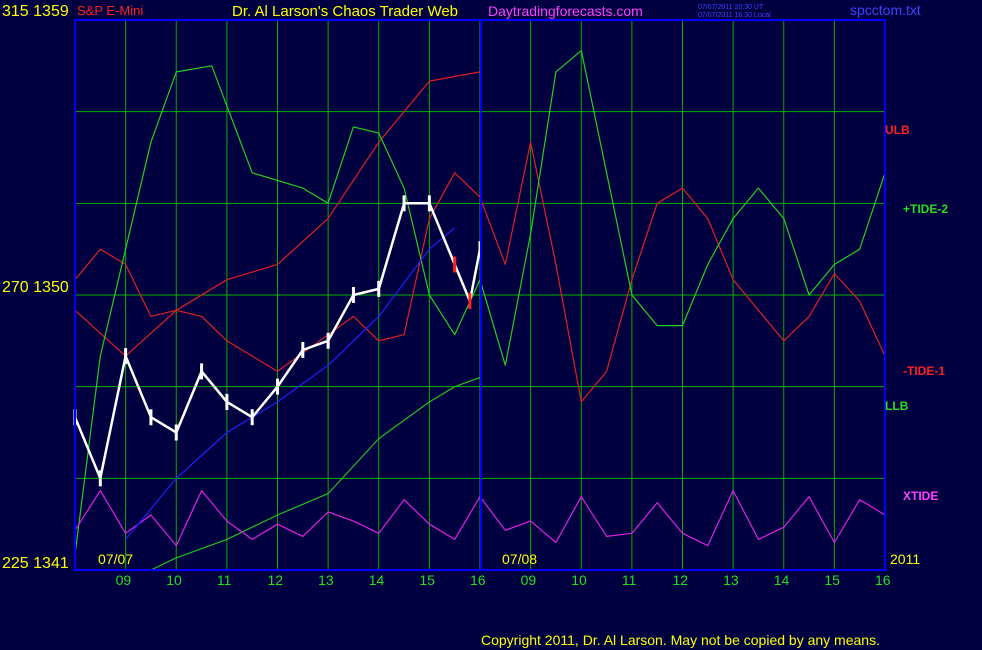 Image resolution: width=982 pixels, height=650 pixels. I want to click on file-label: spcctom.txt, so click(885, 10).